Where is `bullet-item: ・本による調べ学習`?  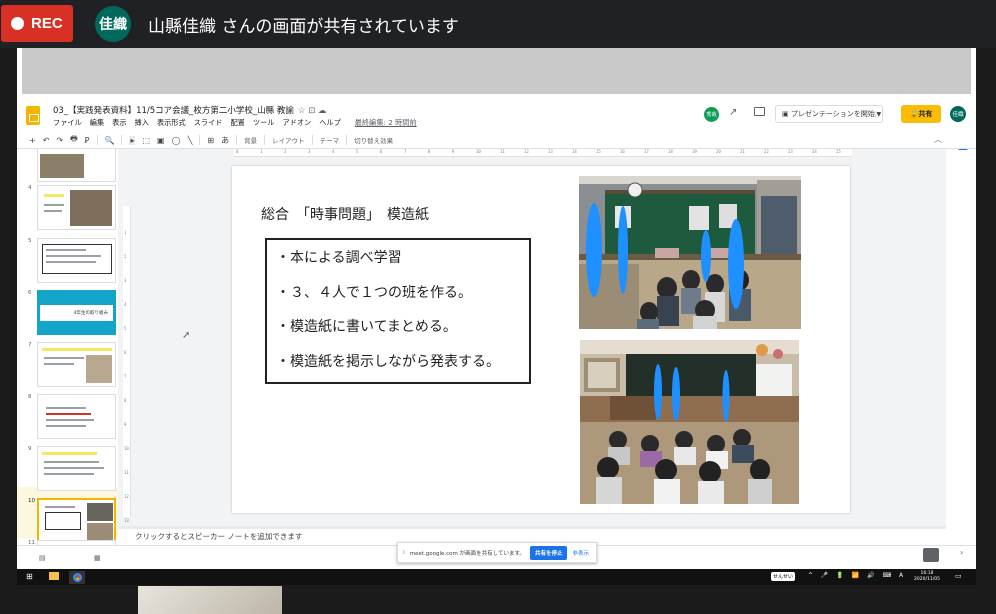
bullet-item: ・本による調べ学習 is located at coordinates (339, 258).